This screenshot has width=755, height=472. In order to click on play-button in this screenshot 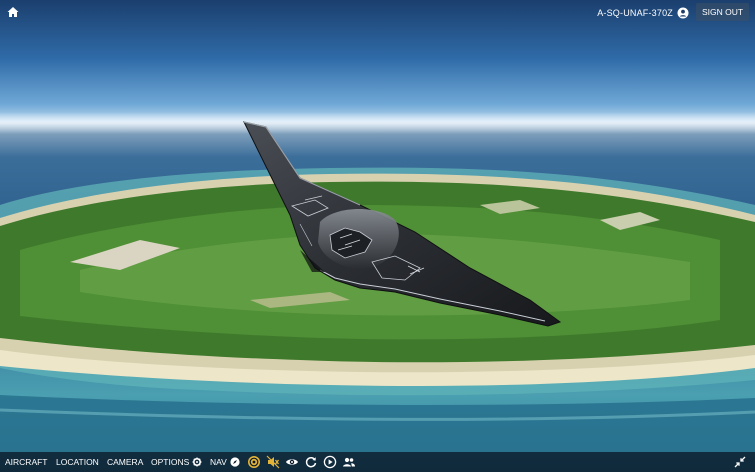, I will do `click(330, 462)`.